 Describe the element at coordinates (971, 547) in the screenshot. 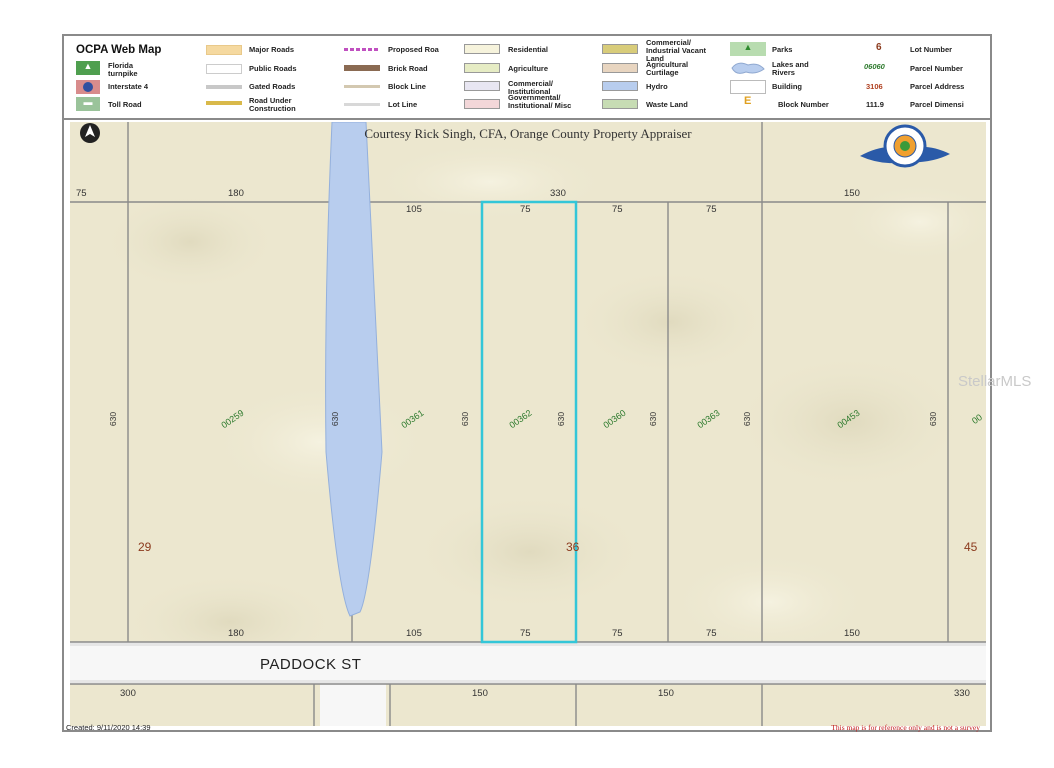

I see `lot-number: 45` at that location.